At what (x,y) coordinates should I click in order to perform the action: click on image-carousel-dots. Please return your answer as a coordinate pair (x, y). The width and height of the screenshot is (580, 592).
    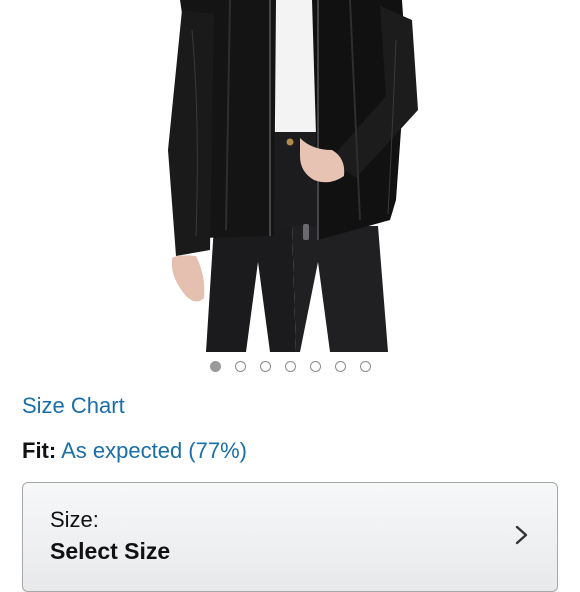
    Looking at the image, I should click on (290, 370).